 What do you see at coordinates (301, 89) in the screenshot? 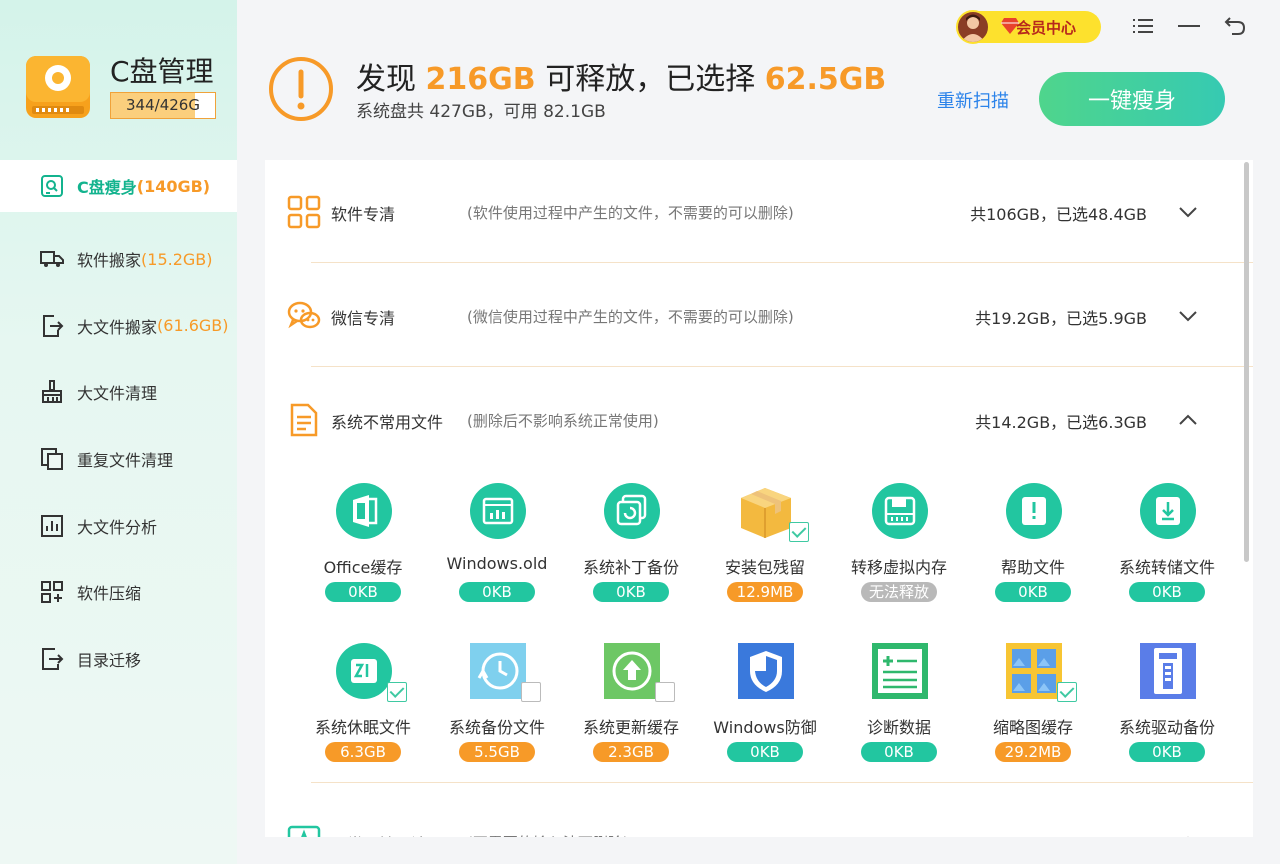
I see `warning-icon` at bounding box center [301, 89].